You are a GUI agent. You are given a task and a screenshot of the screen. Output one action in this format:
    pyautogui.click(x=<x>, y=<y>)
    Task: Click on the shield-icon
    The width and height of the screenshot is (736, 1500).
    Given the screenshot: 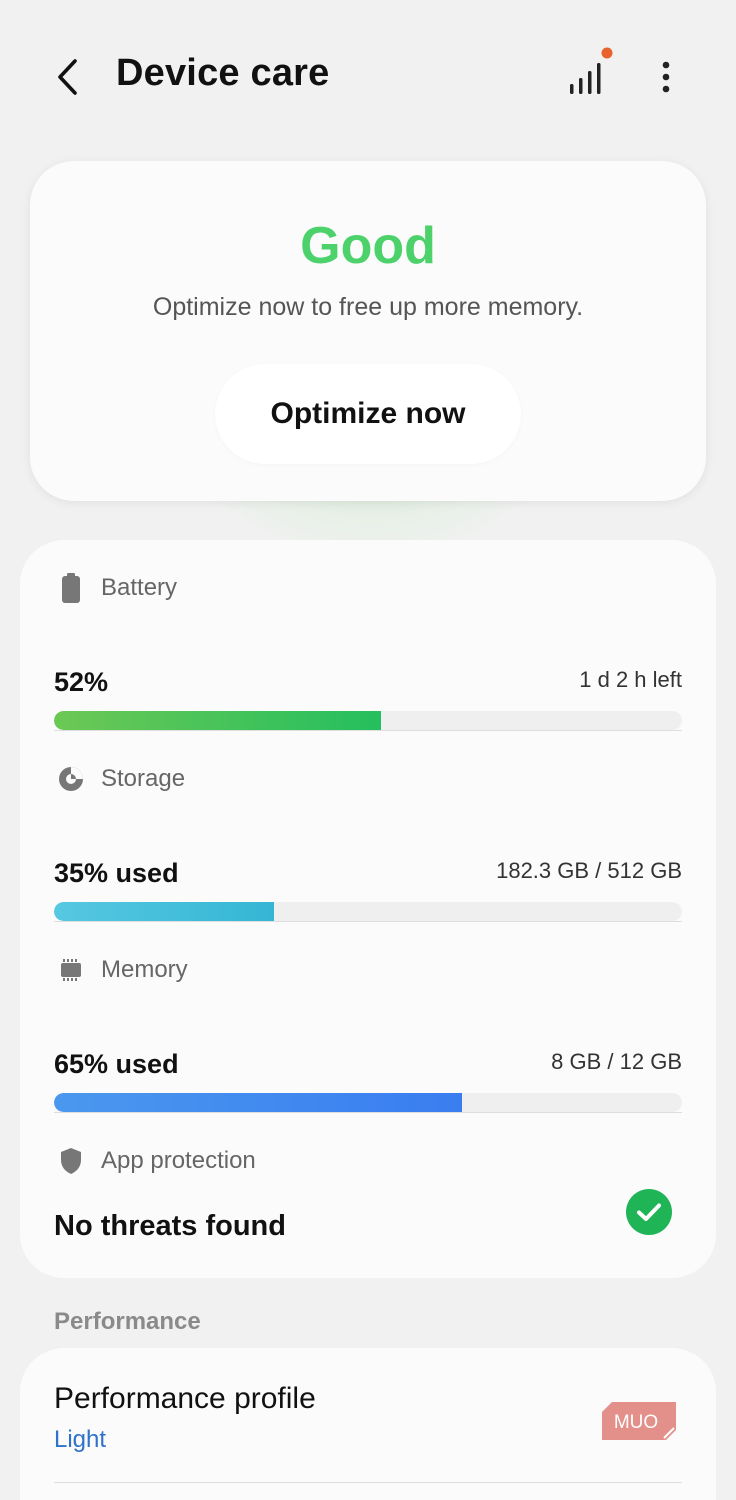 What is the action you would take?
    pyautogui.click(x=71, y=1161)
    